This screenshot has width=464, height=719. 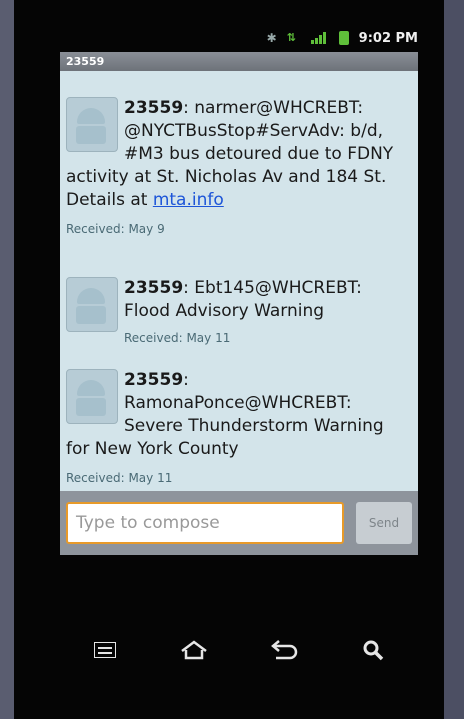 What do you see at coordinates (384, 523) in the screenshot?
I see `send-button: Send` at bounding box center [384, 523].